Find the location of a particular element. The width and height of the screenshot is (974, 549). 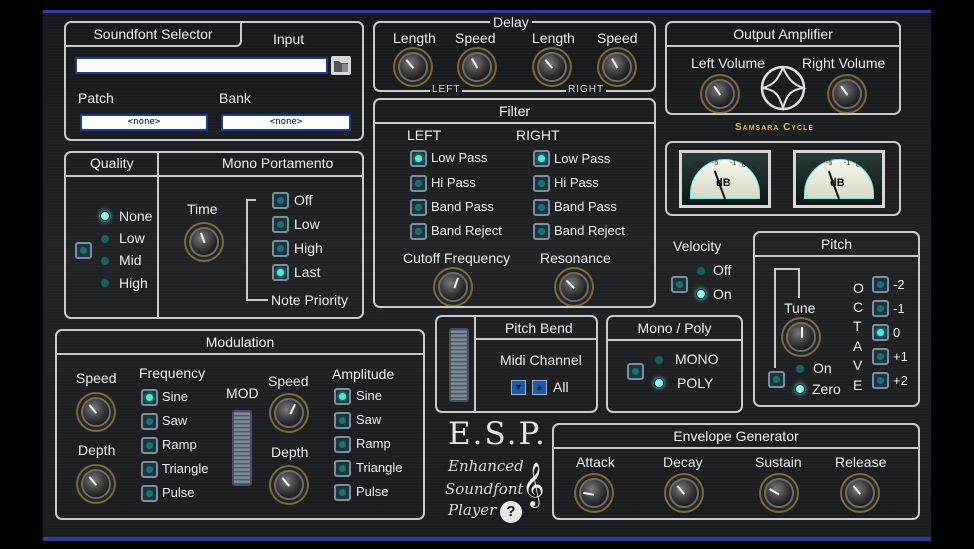

filter-left-hipass-button is located at coordinates (418, 183).